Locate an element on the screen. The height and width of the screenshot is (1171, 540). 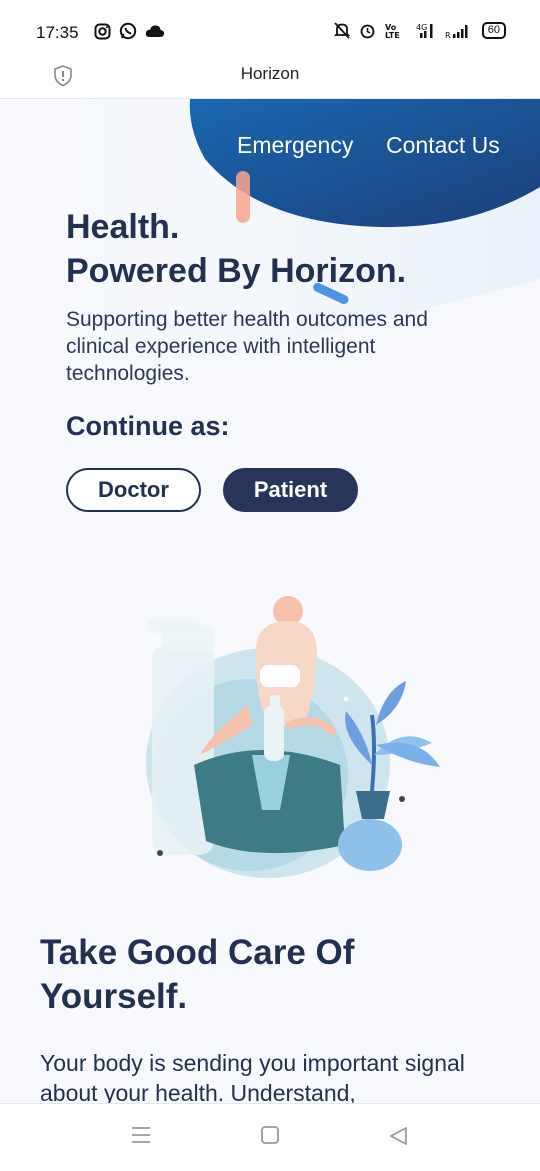
whatsapp-icon is located at coordinates (128, 31).